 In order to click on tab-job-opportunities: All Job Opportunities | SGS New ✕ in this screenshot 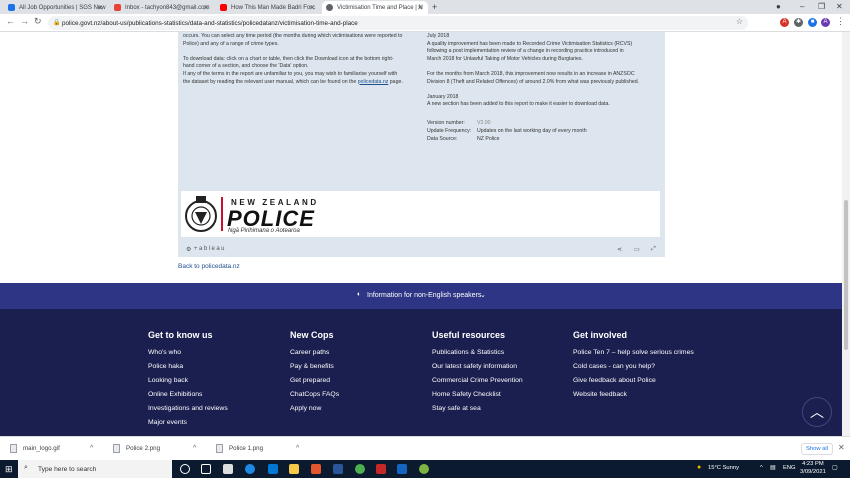, I will do `click(56, 7)`.